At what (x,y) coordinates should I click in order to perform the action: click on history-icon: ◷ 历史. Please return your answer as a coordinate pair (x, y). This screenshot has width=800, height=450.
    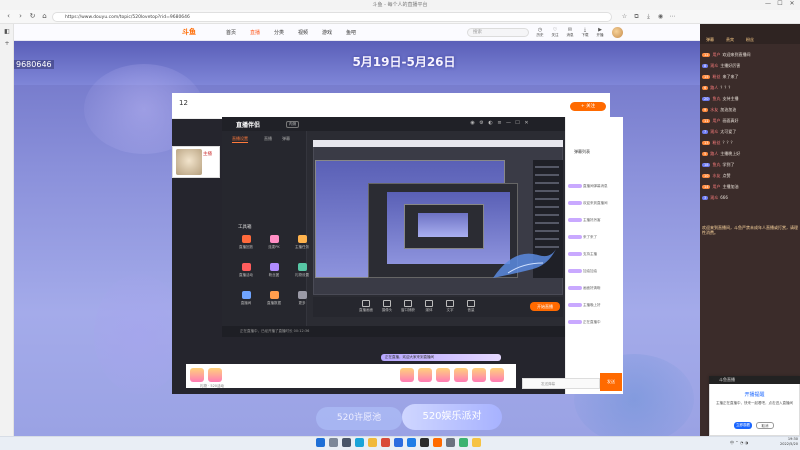
    Looking at the image, I should click on (540, 32).